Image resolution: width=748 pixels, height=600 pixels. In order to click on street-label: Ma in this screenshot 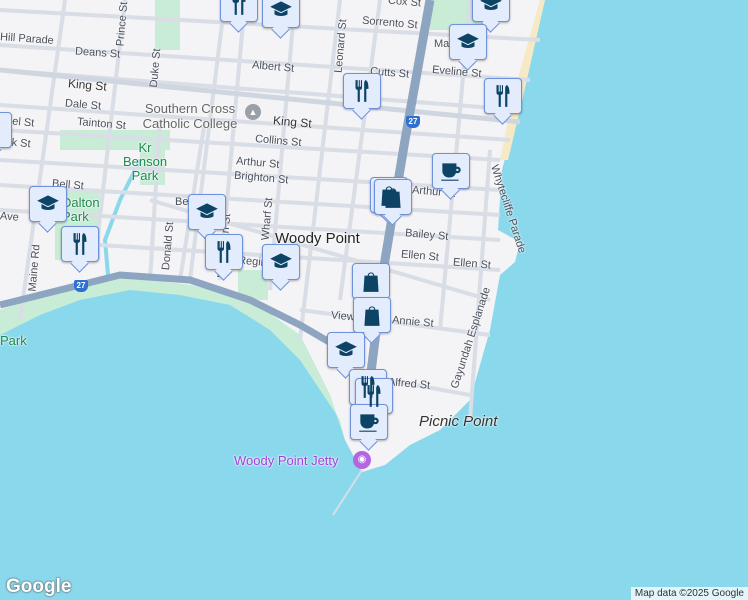, I will do `click(442, 44)`.